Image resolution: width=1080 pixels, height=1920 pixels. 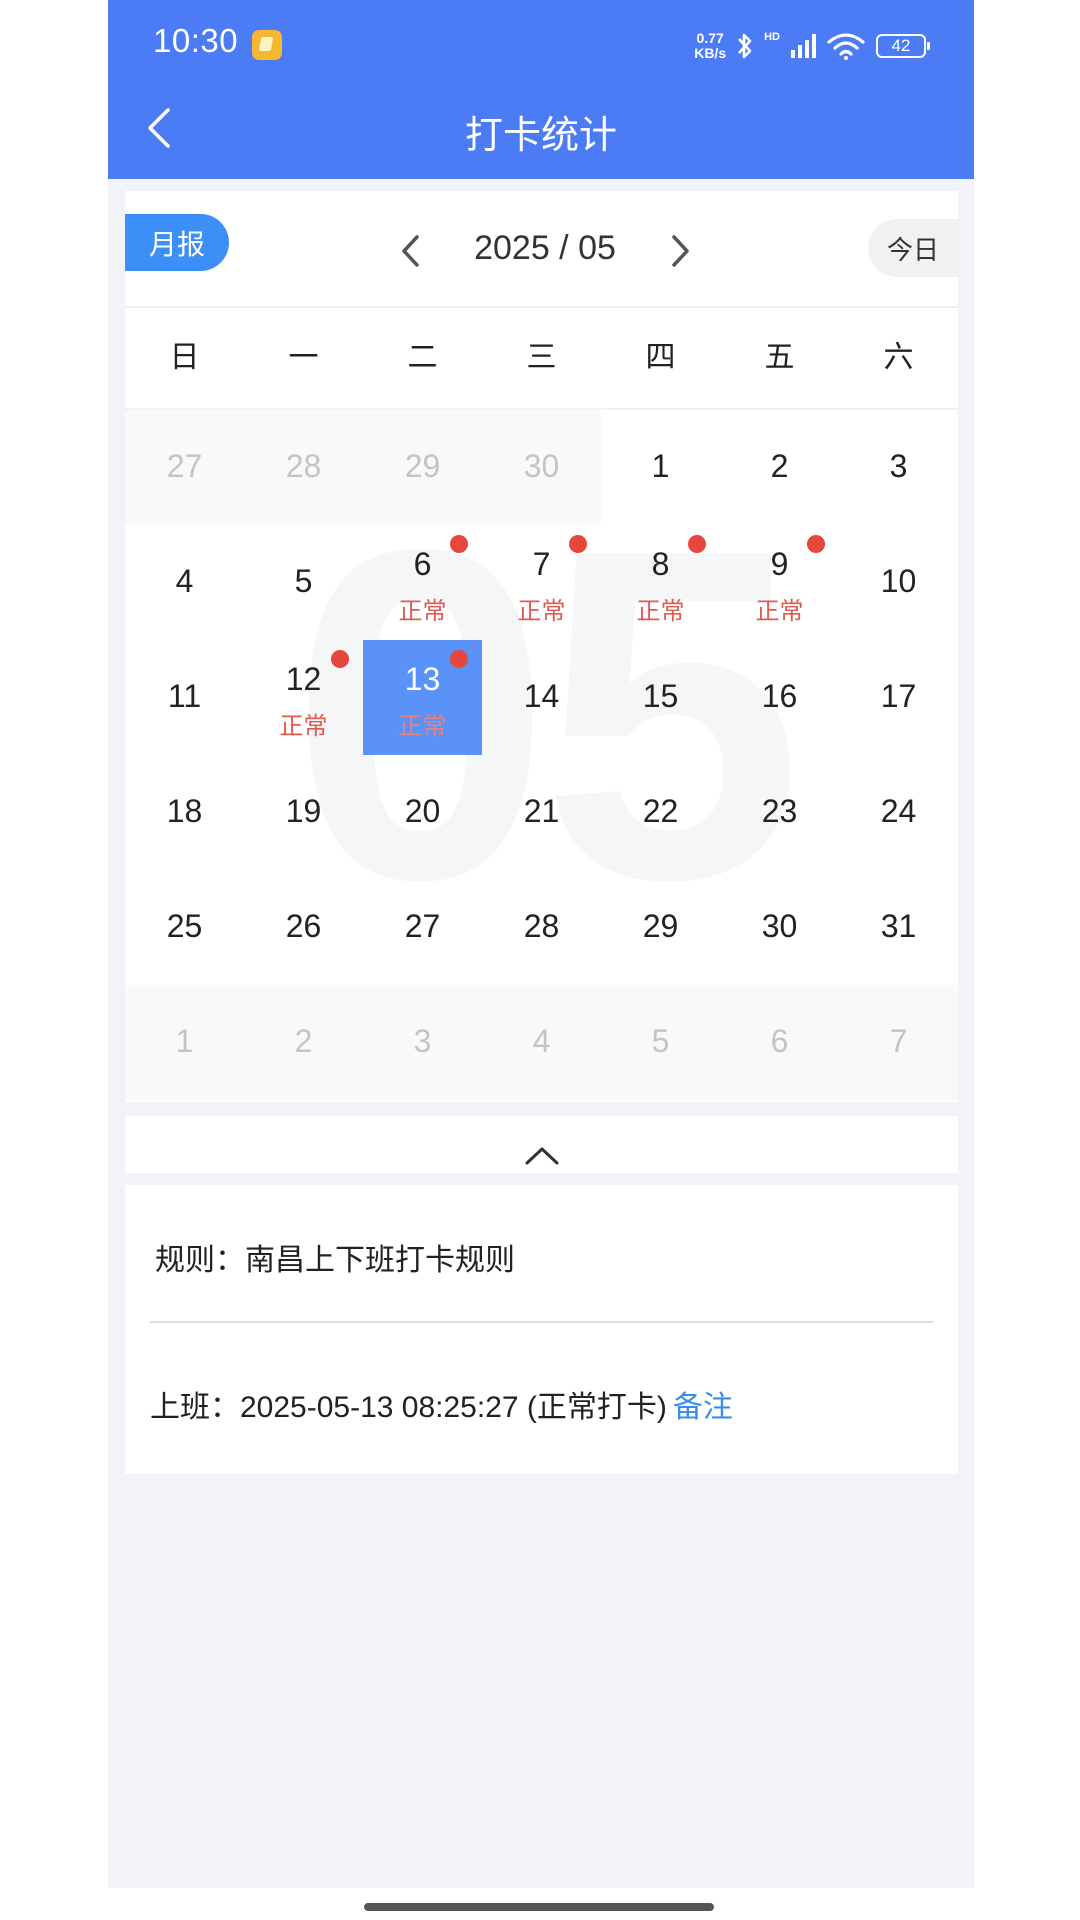 I want to click on calendar-day: 9 正常, so click(x=779, y=582).